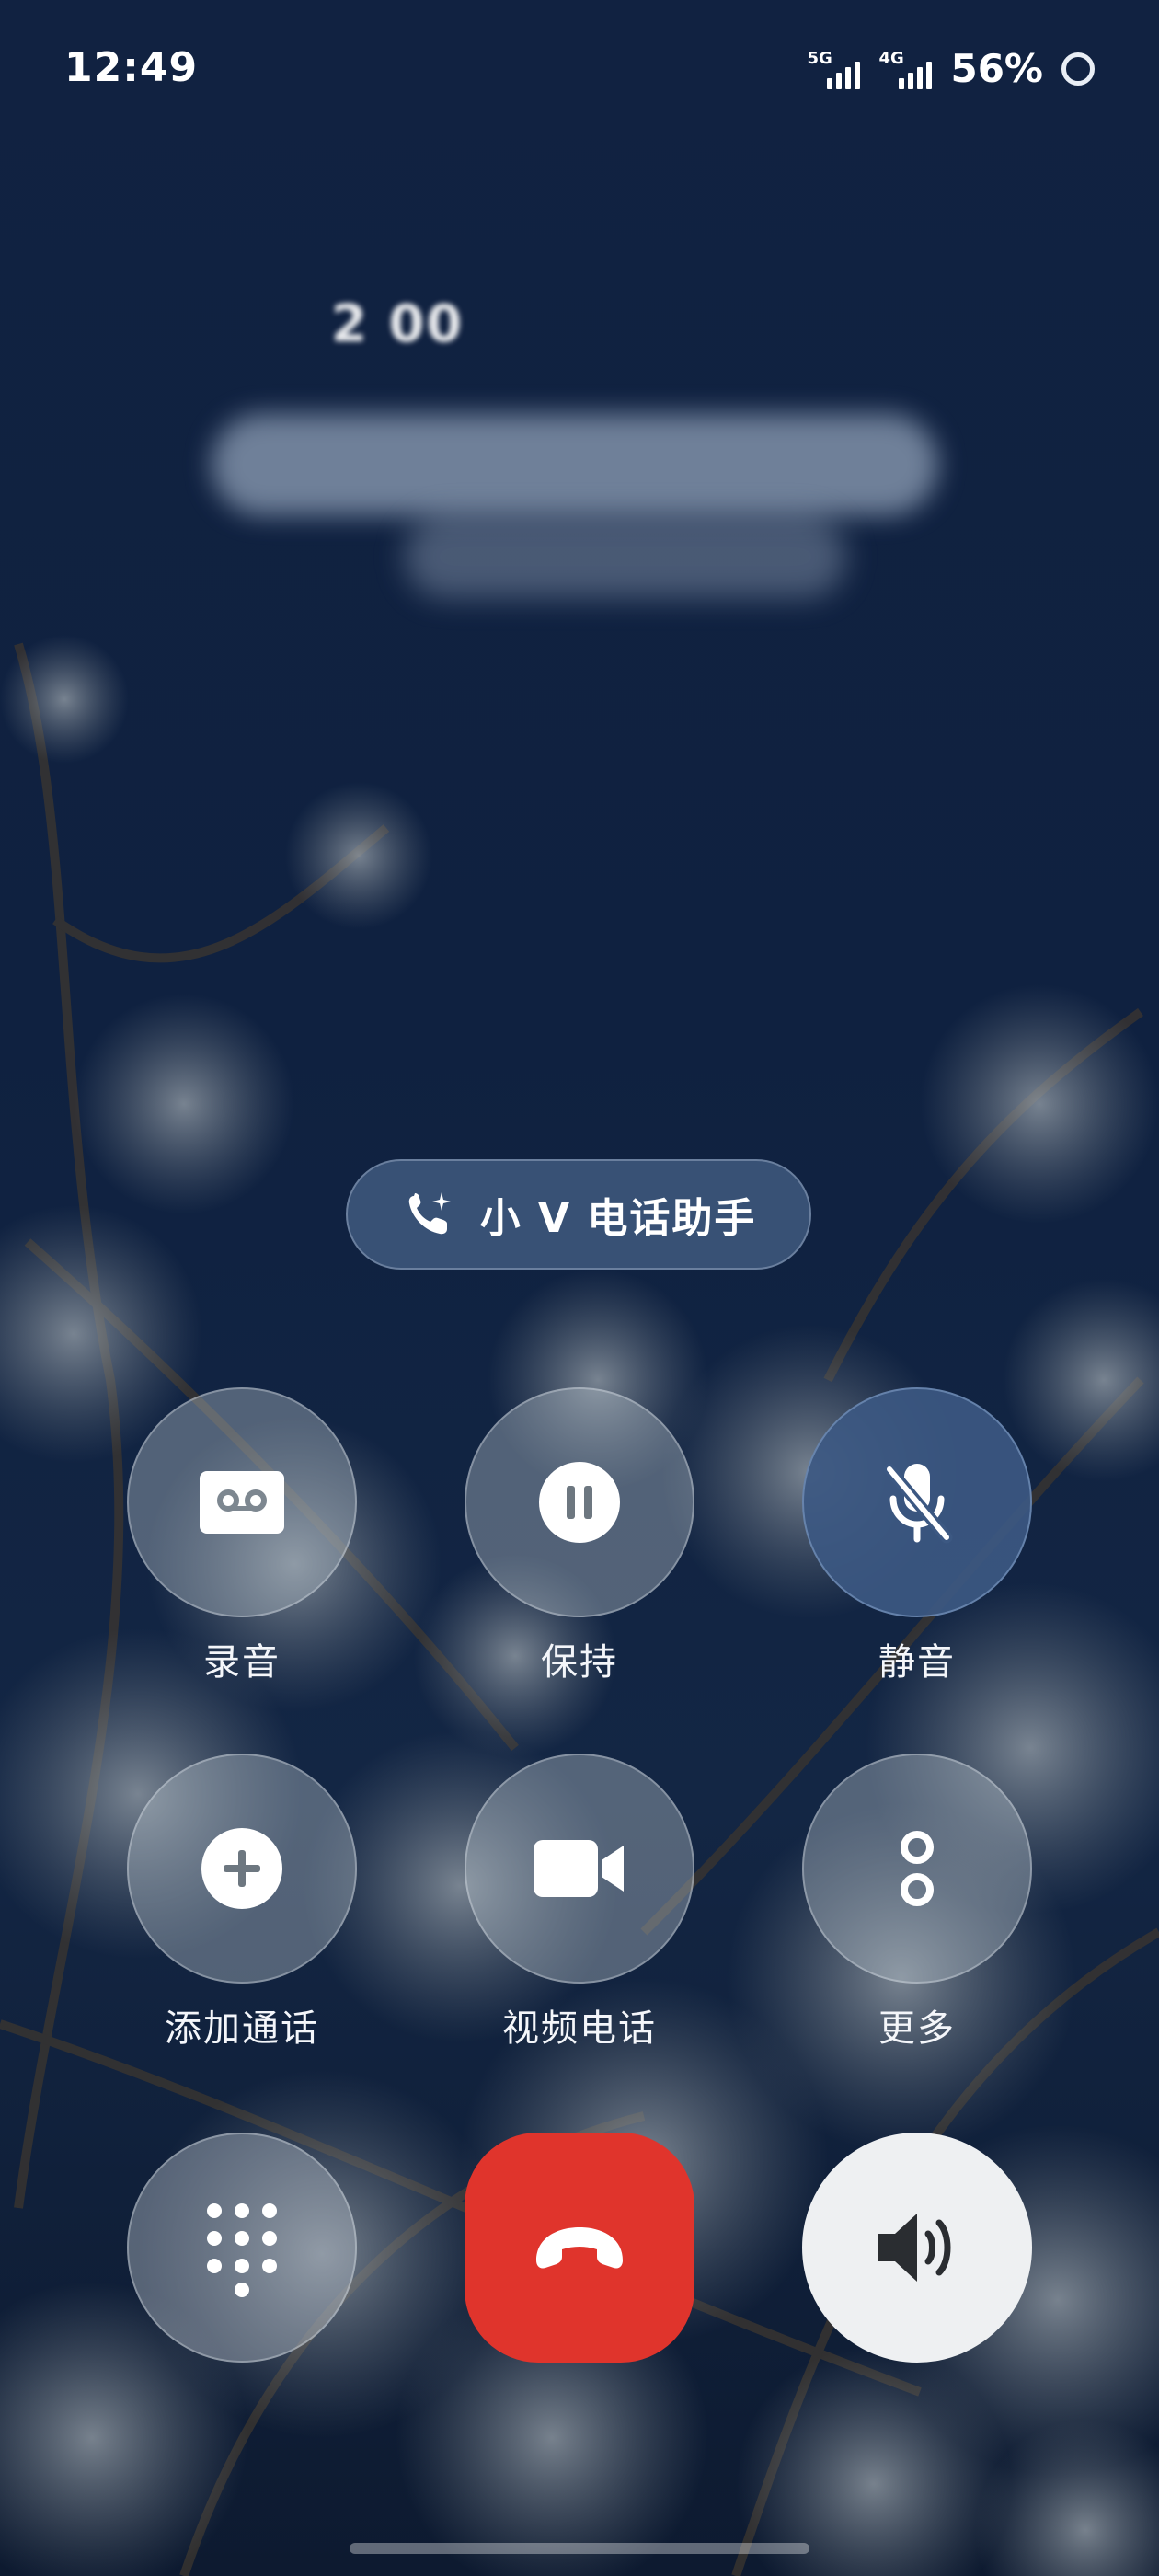 The height and width of the screenshot is (2576, 1159). What do you see at coordinates (242, 1662) in the screenshot?
I see `record-label: 录音` at bounding box center [242, 1662].